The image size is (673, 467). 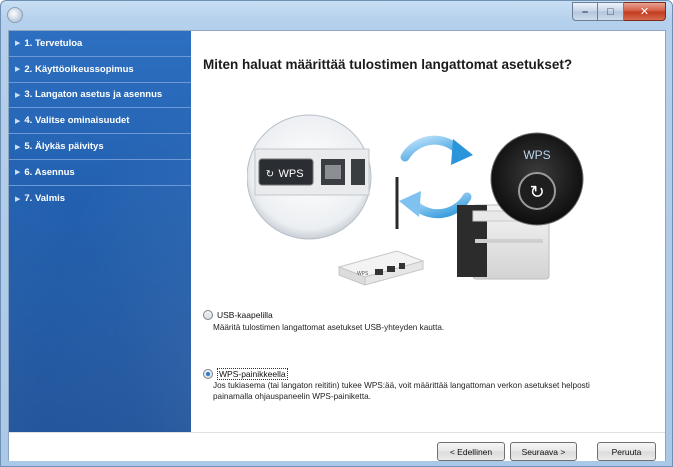 I want to click on wps-option-label: WPS-painikkeella, so click(x=252, y=373).